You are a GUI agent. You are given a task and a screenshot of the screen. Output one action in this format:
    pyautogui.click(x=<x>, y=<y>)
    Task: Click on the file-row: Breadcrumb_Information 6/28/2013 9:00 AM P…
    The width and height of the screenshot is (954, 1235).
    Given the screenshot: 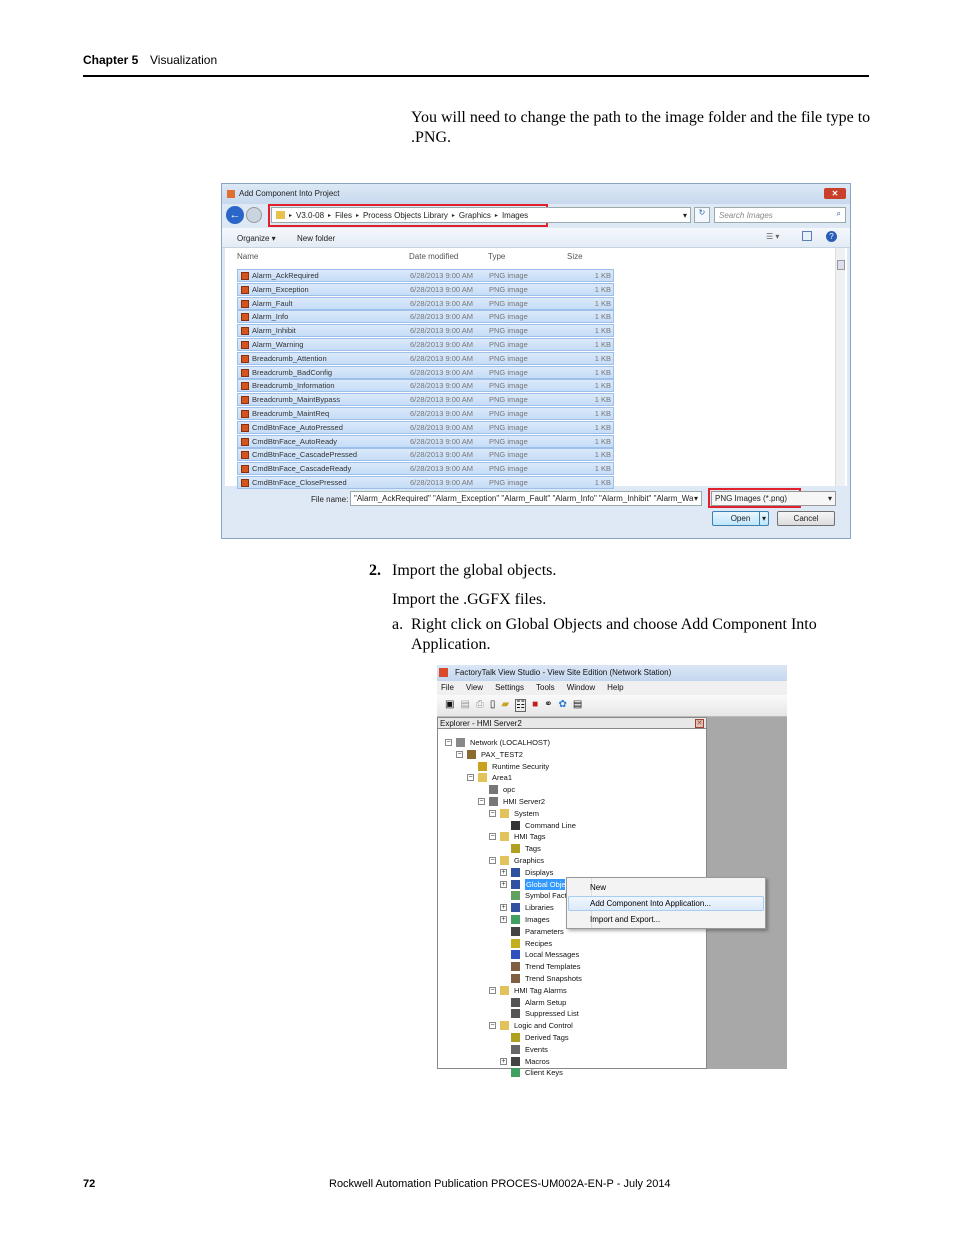 What is the action you would take?
    pyautogui.click(x=425, y=386)
    